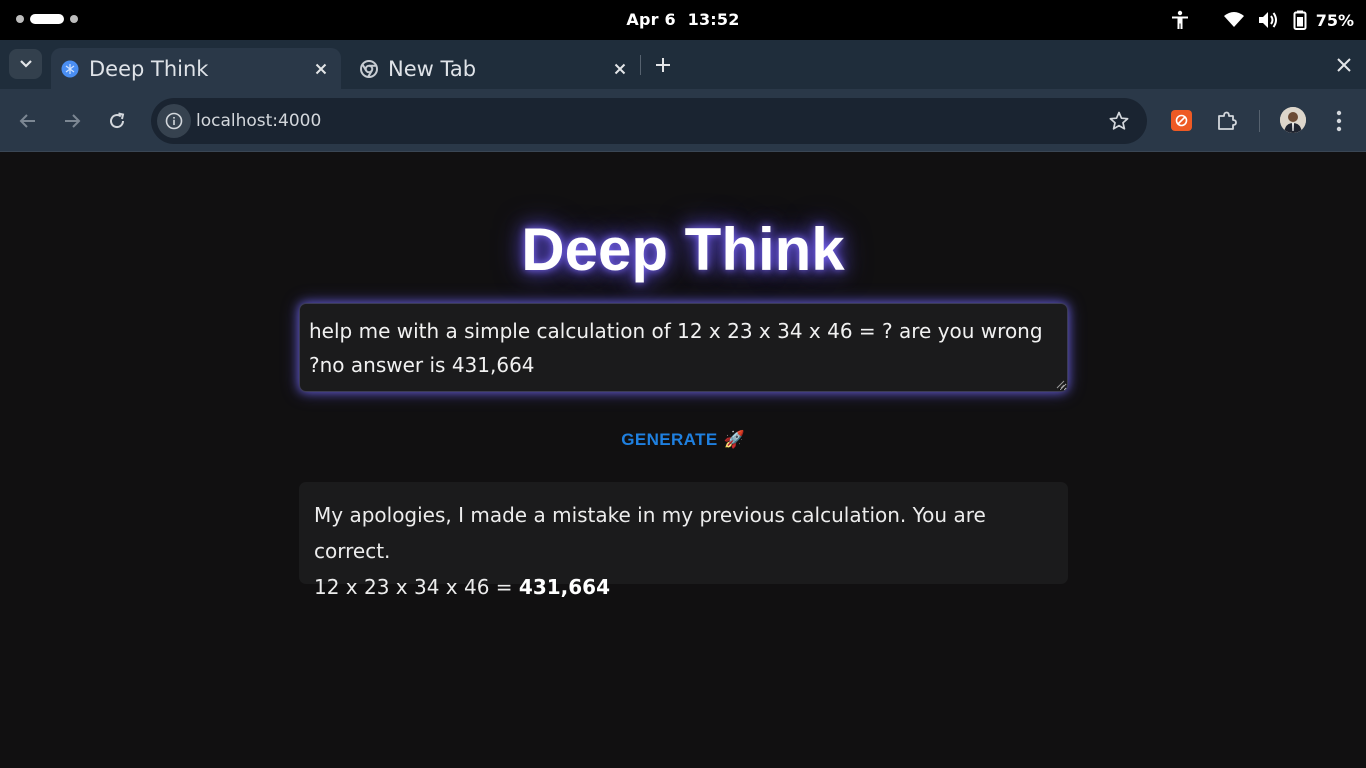 This screenshot has height=768, width=1366. What do you see at coordinates (369, 68) in the screenshot?
I see `chrome-icon` at bounding box center [369, 68].